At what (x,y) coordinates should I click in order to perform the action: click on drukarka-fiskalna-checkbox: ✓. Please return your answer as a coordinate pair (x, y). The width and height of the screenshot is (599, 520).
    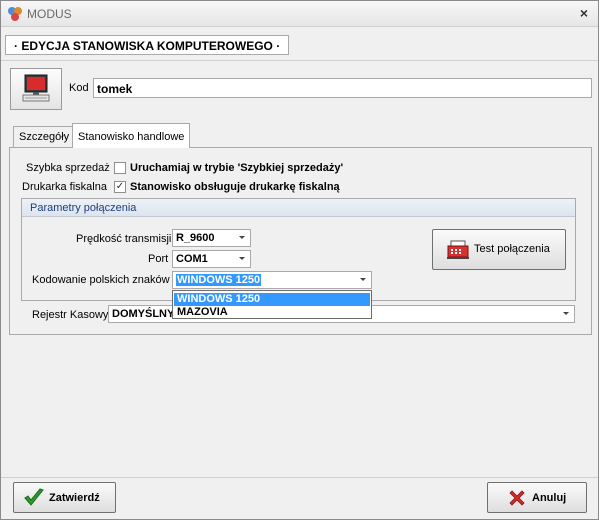
    Looking at the image, I should click on (120, 187).